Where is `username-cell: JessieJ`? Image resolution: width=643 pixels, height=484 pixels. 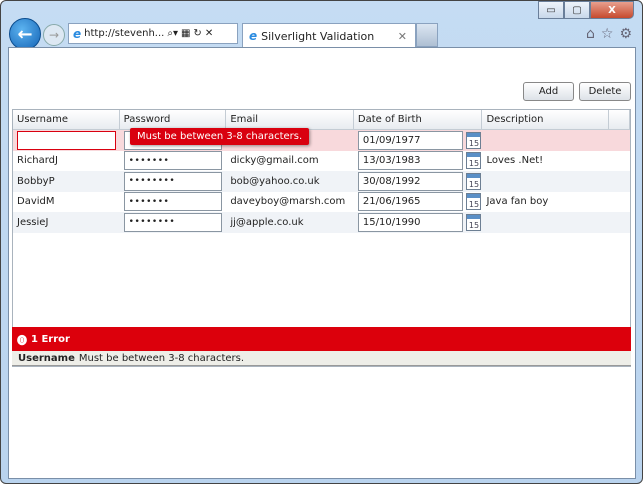
username-cell: JessieJ is located at coordinates (66, 222).